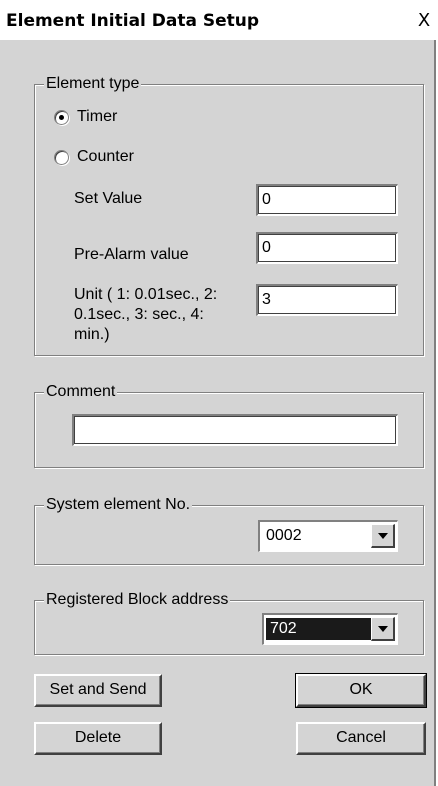 Image resolution: width=438 pixels, height=786 pixels. I want to click on radio-dot, so click(61, 117).